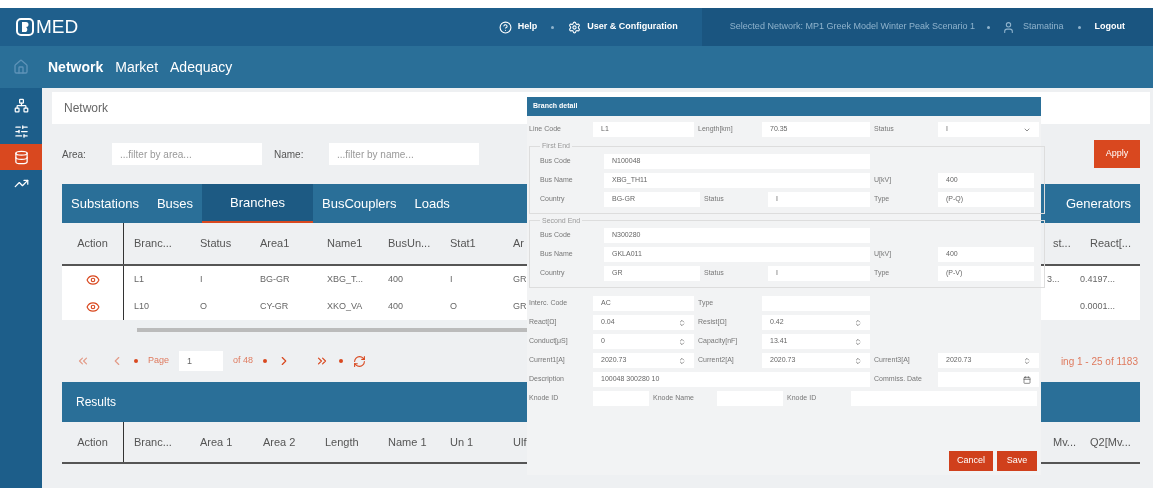 The image size is (1153, 488). I want to click on configuration-link: User & Configuration, so click(632, 27).